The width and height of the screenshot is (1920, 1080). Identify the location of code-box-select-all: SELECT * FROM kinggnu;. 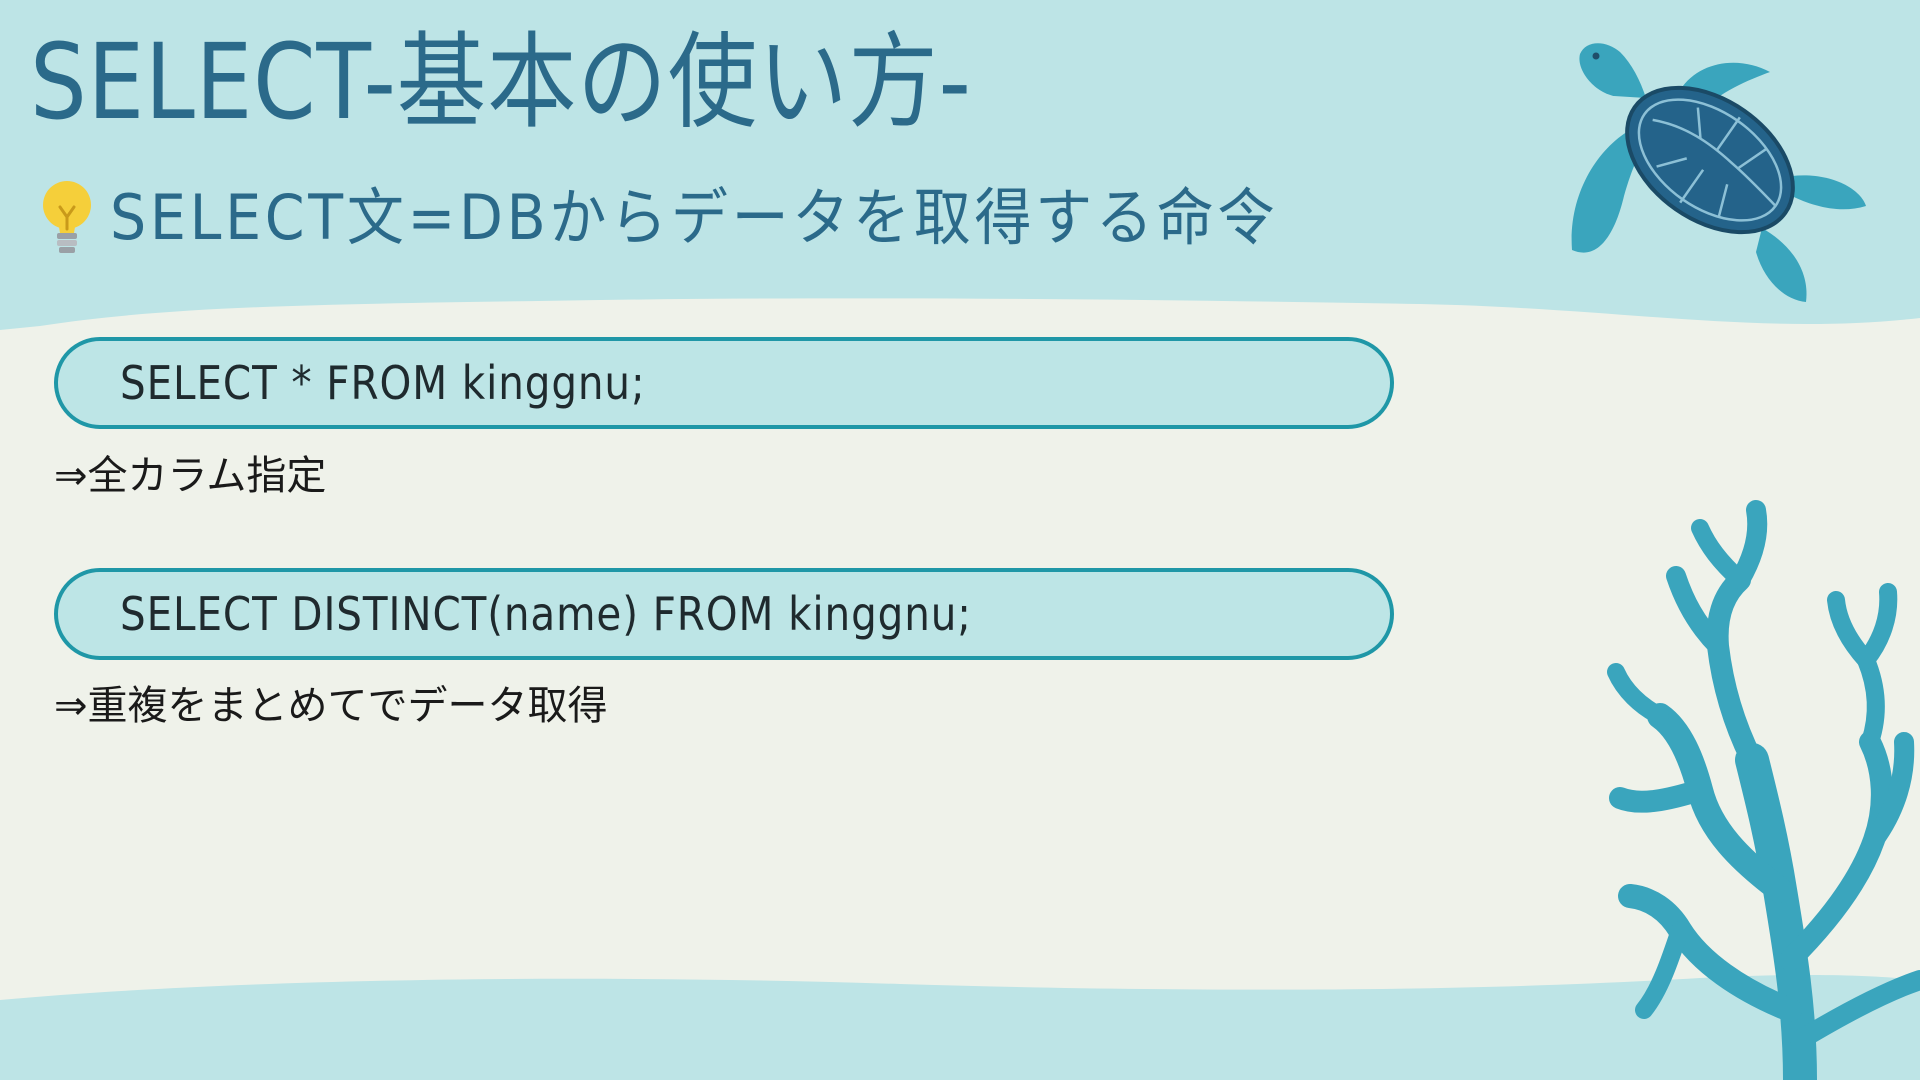
(724, 383).